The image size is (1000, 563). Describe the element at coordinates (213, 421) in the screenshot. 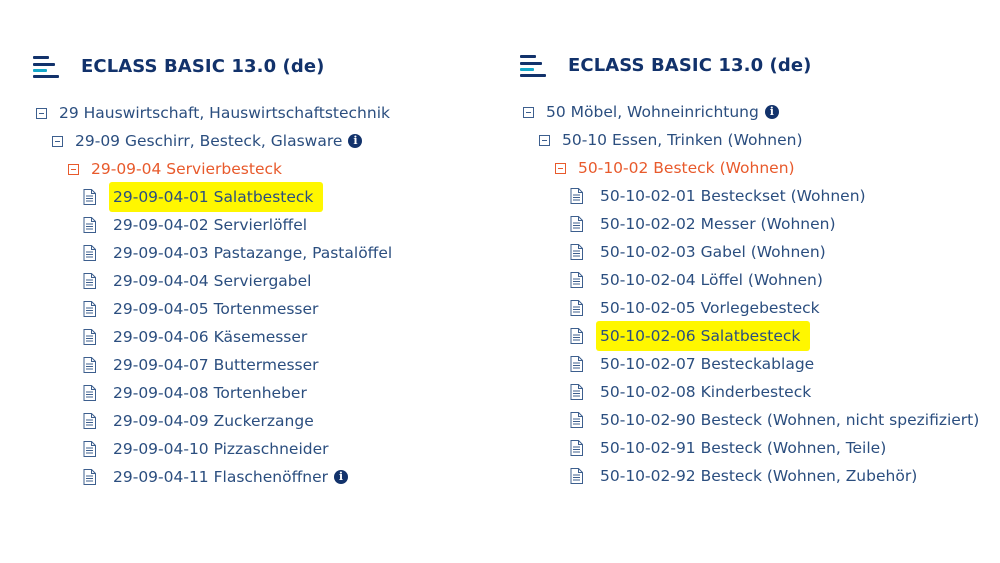

I see `tree-leaf-label: 29-09-04-09 Zuckerzange` at that location.